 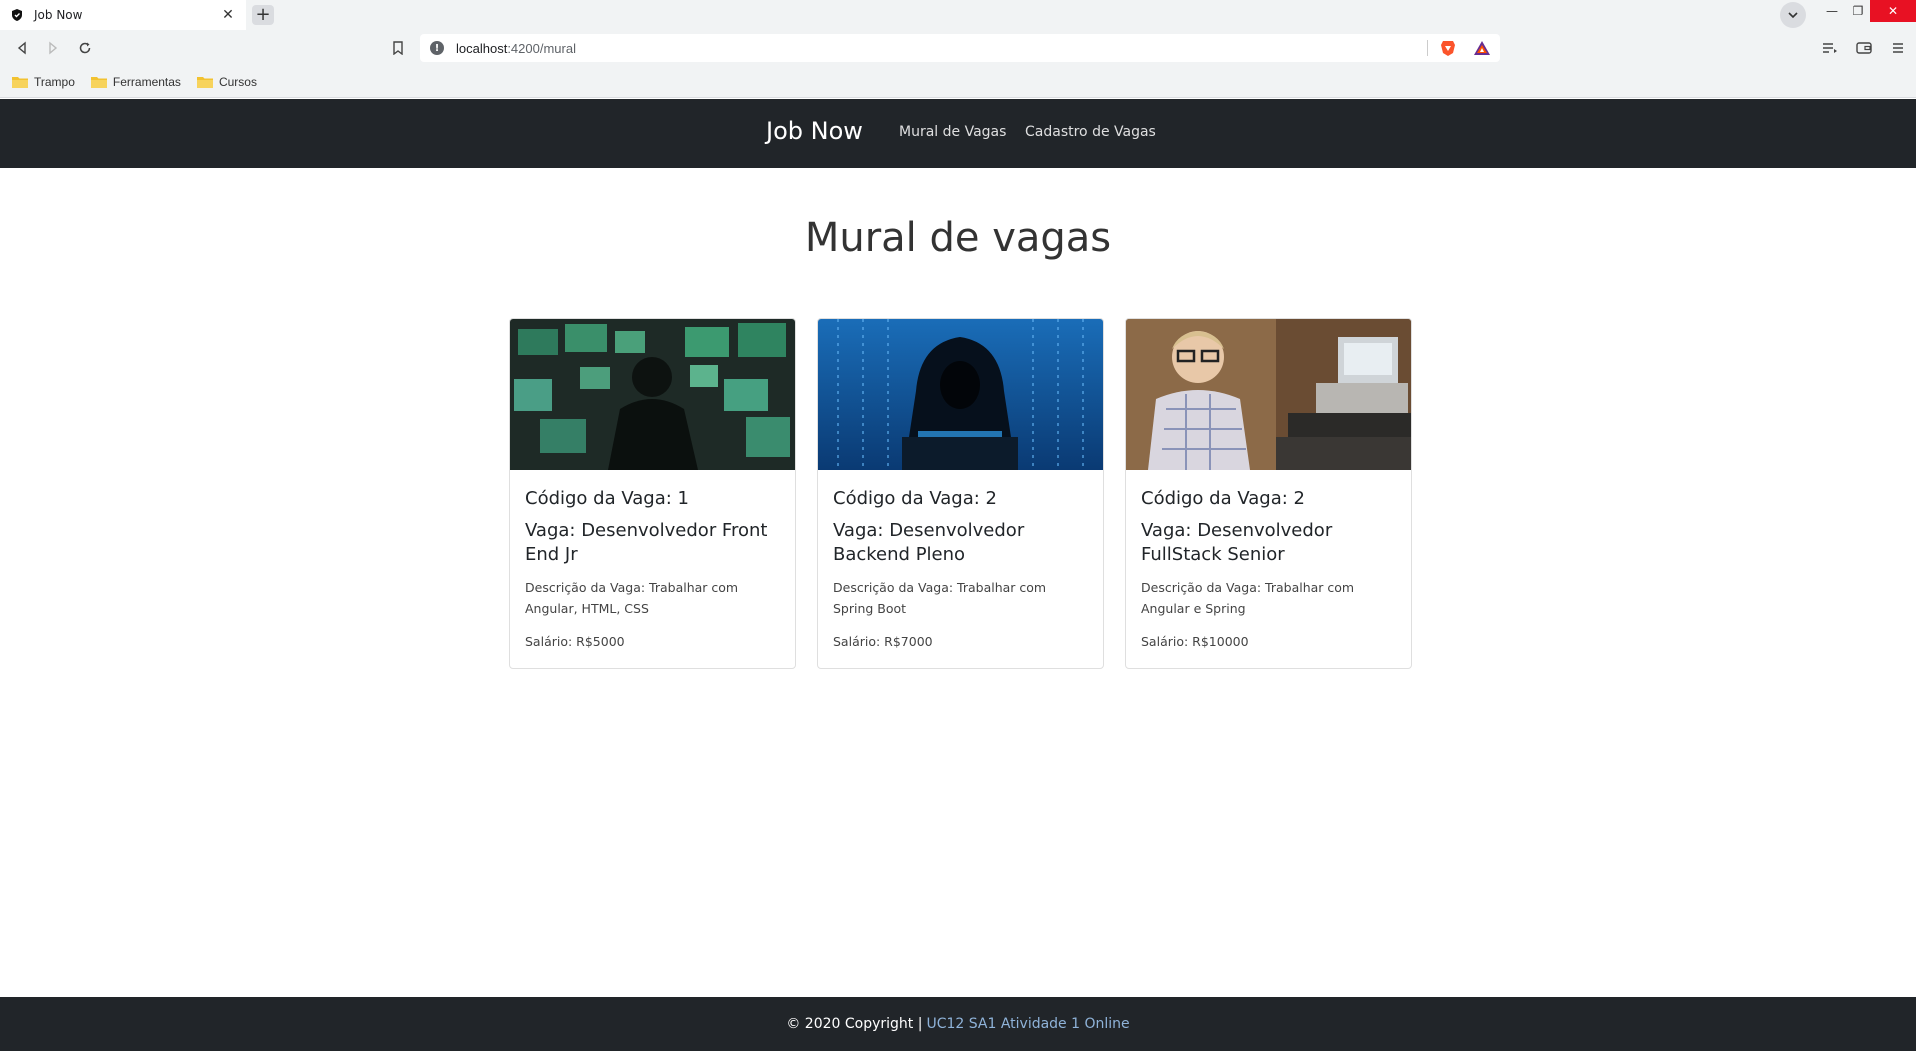 I want to click on forward-arrow-icon, so click(x=53, y=48).